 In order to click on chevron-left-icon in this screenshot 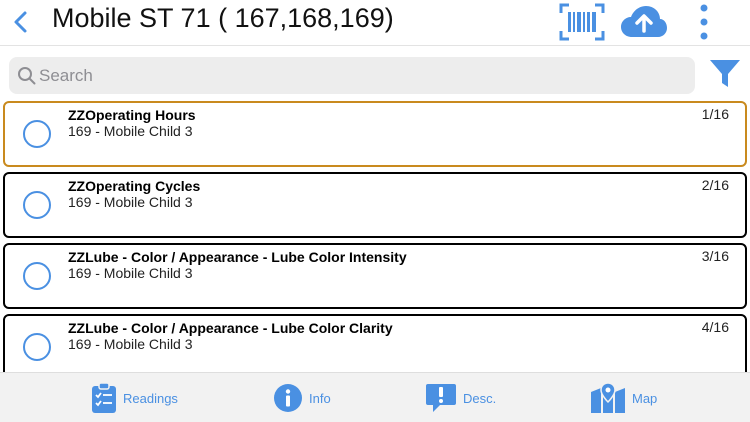, I will do `click(20, 22)`.